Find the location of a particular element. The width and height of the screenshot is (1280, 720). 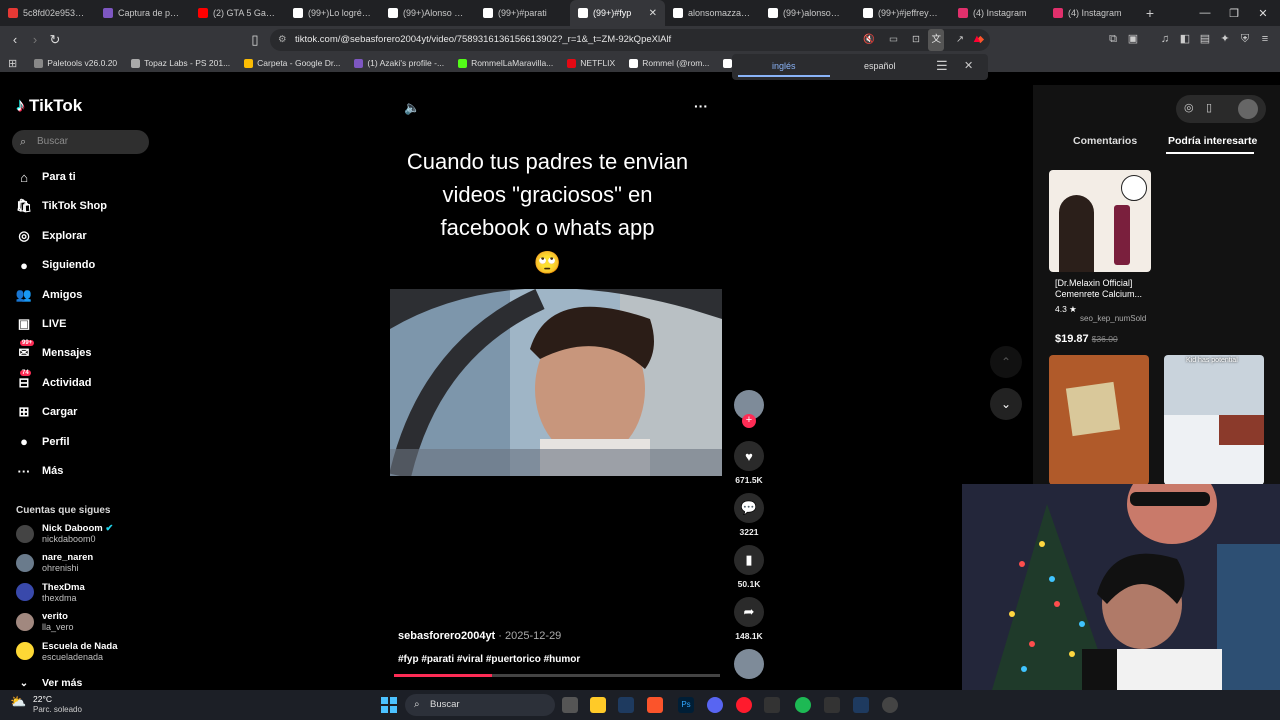

install-icon: ⊡ is located at coordinates (916, 40).